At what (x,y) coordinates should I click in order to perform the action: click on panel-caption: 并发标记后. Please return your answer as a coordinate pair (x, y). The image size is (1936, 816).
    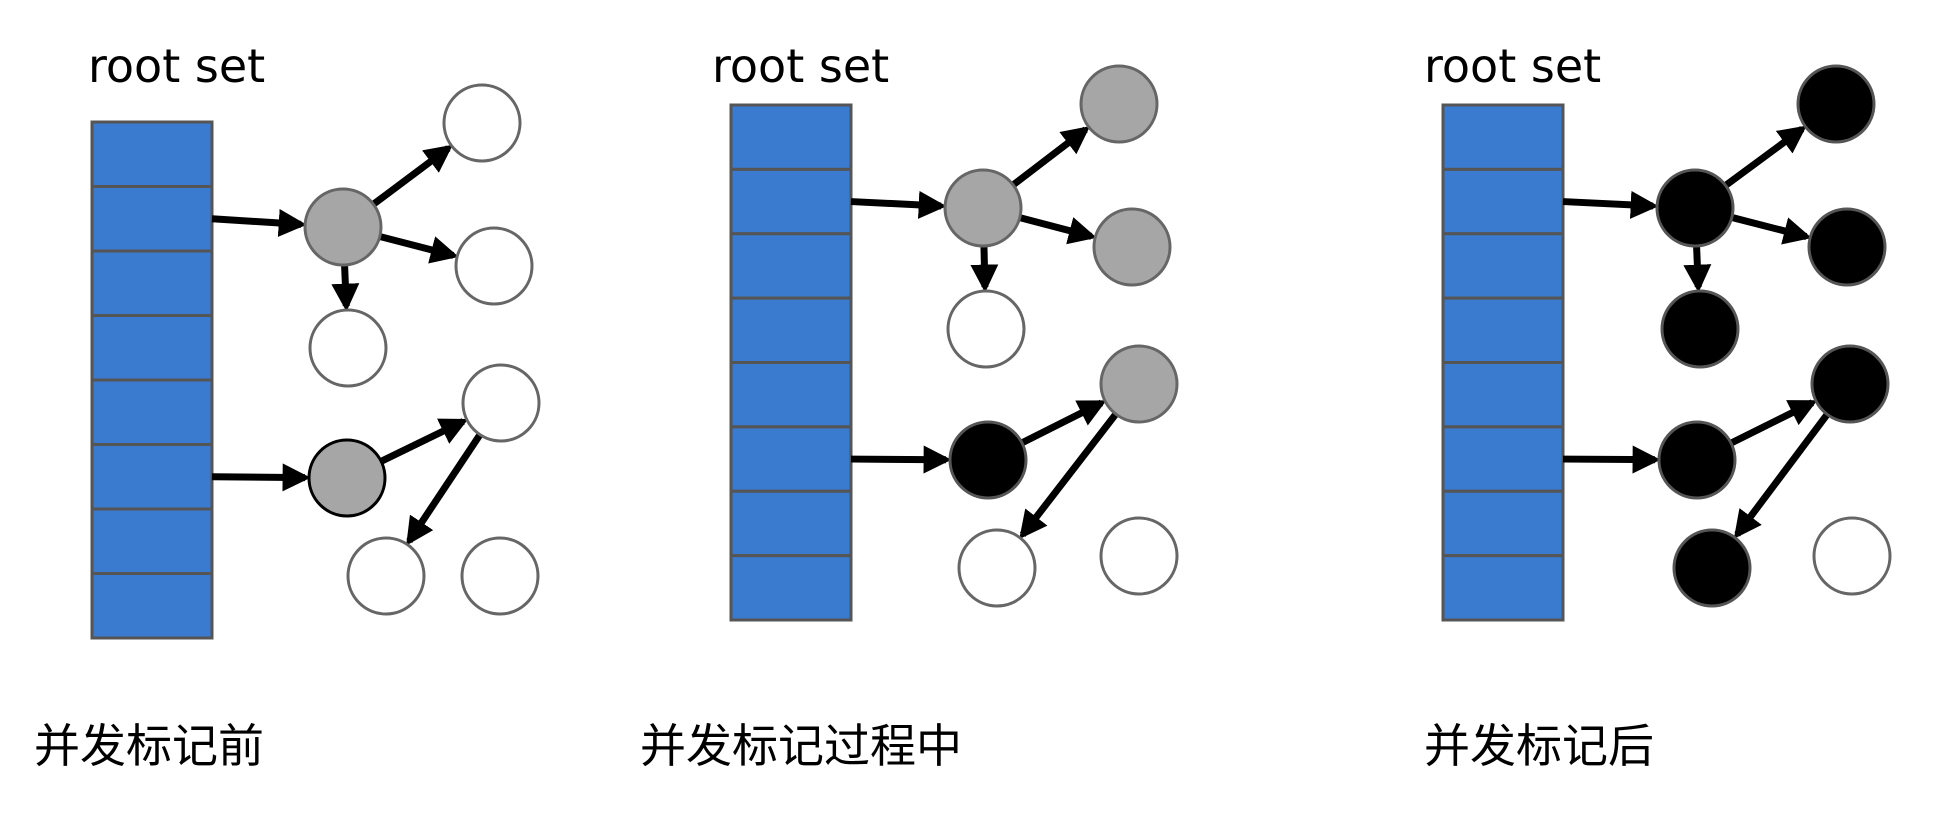
    Looking at the image, I should click on (1539, 746).